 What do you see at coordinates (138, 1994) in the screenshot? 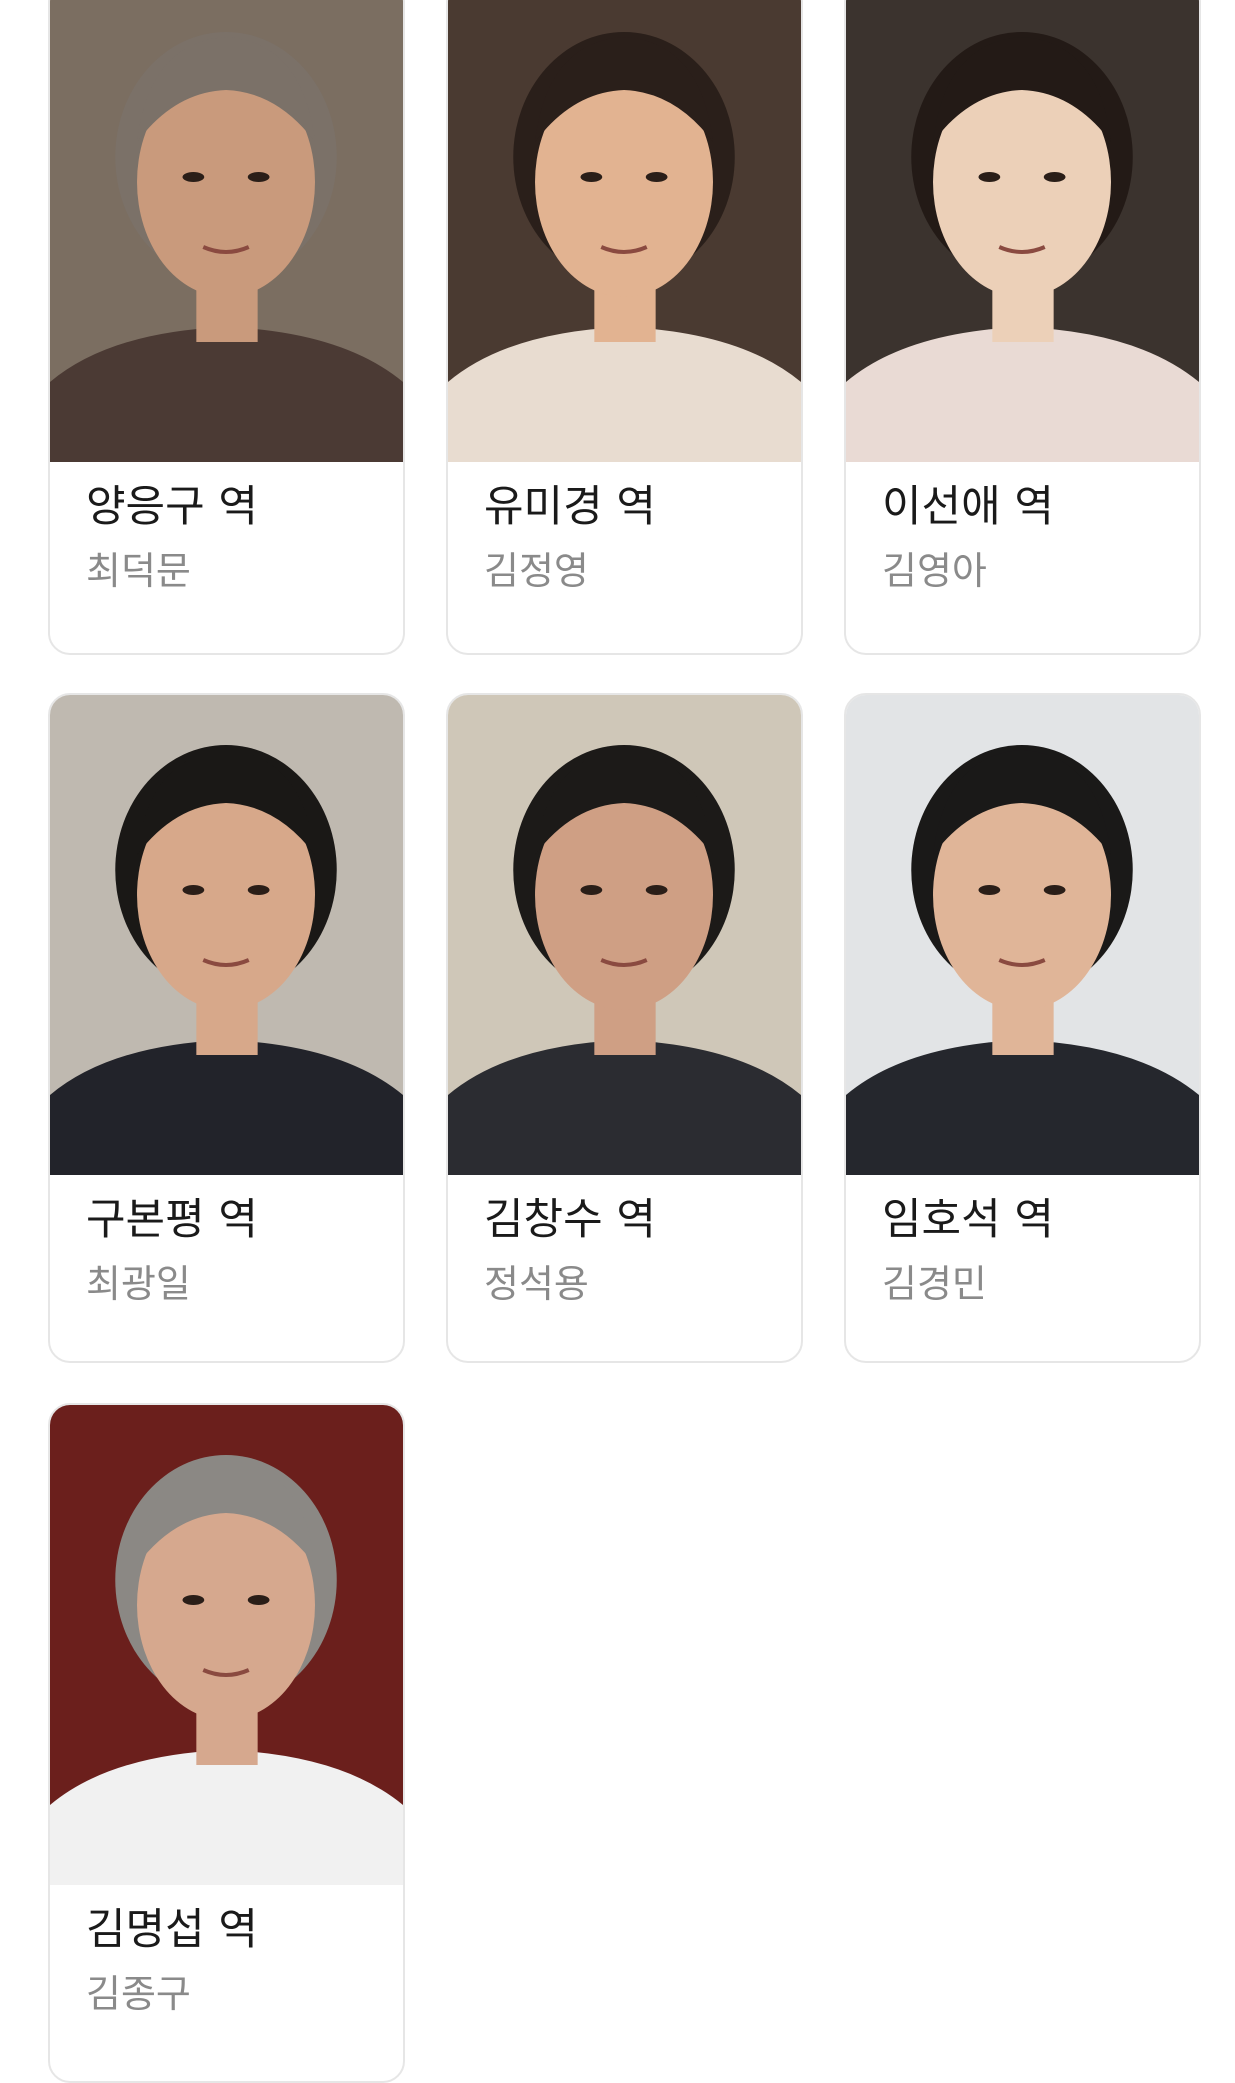
I see `actor-name: 김종구` at bounding box center [138, 1994].